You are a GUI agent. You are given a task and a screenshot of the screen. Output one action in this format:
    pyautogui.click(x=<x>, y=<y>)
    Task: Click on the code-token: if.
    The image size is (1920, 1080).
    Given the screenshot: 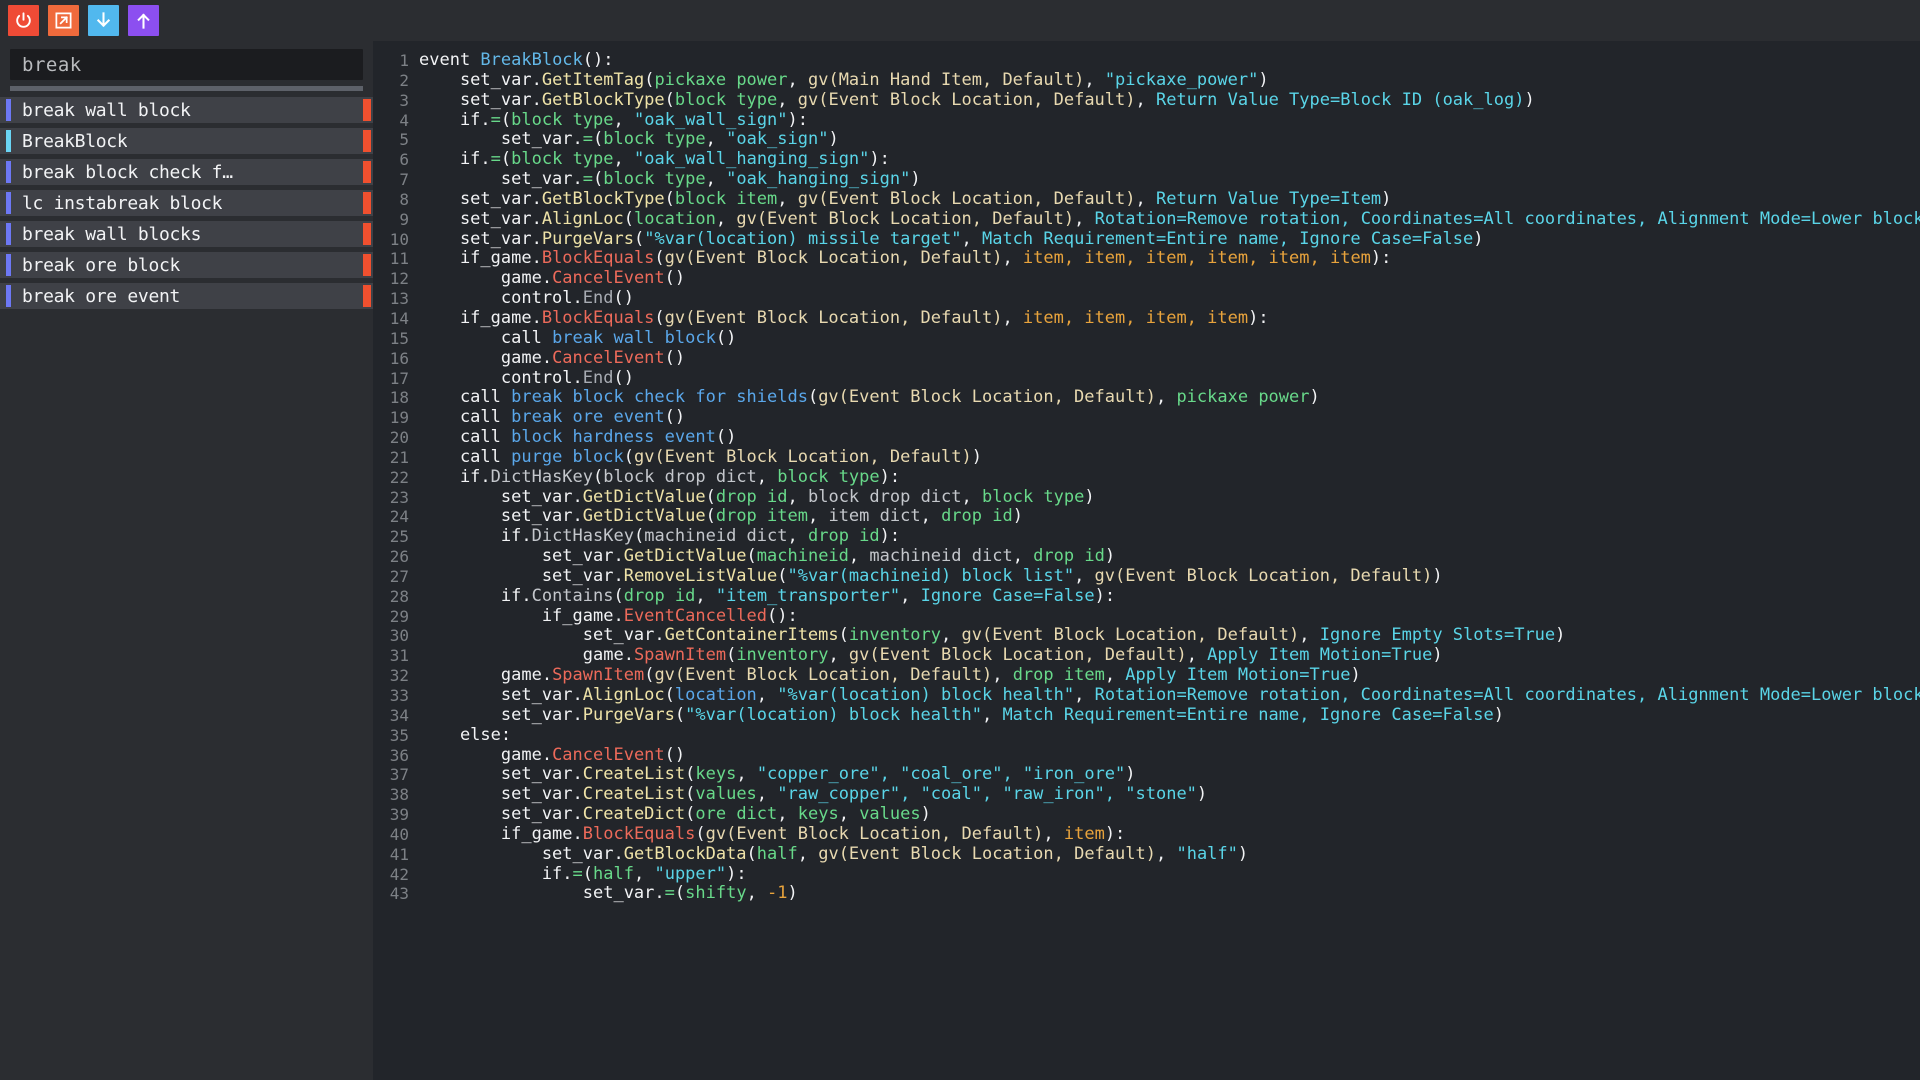 What is the action you would take?
    pyautogui.click(x=455, y=477)
    